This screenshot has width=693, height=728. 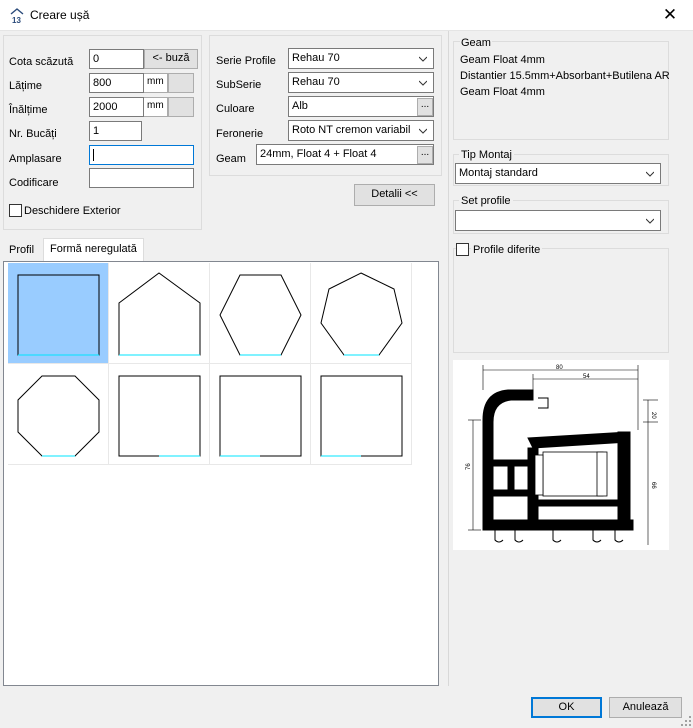 What do you see at coordinates (181, 83) in the screenshot?
I see `latime-extra-button` at bounding box center [181, 83].